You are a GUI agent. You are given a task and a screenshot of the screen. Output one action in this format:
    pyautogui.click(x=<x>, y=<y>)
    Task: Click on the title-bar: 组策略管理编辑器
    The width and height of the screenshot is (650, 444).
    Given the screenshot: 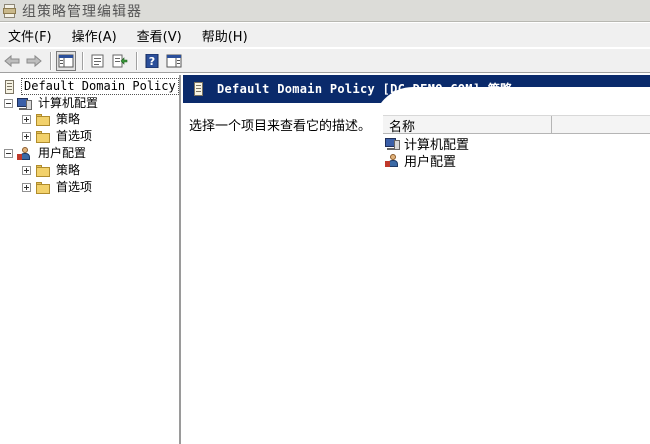 What is the action you would take?
    pyautogui.click(x=325, y=11)
    